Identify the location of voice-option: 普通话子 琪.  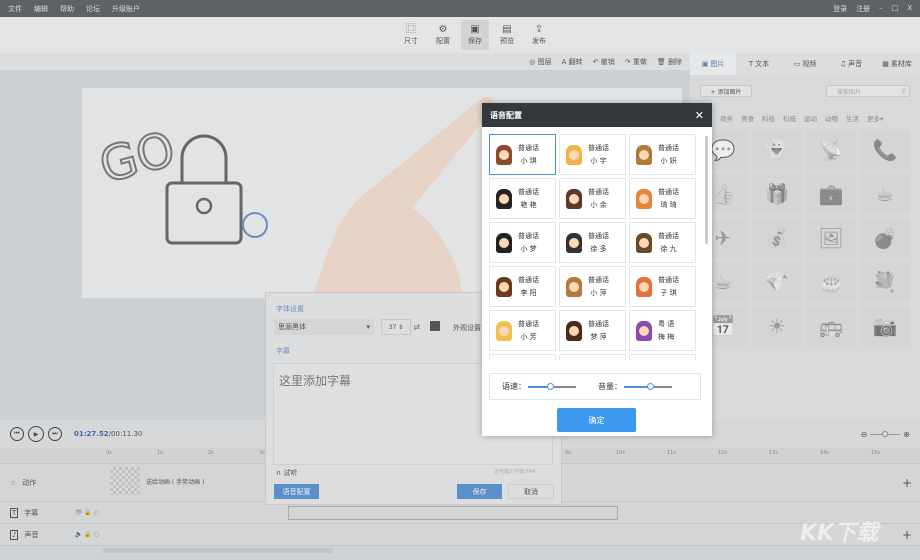
(662, 286).